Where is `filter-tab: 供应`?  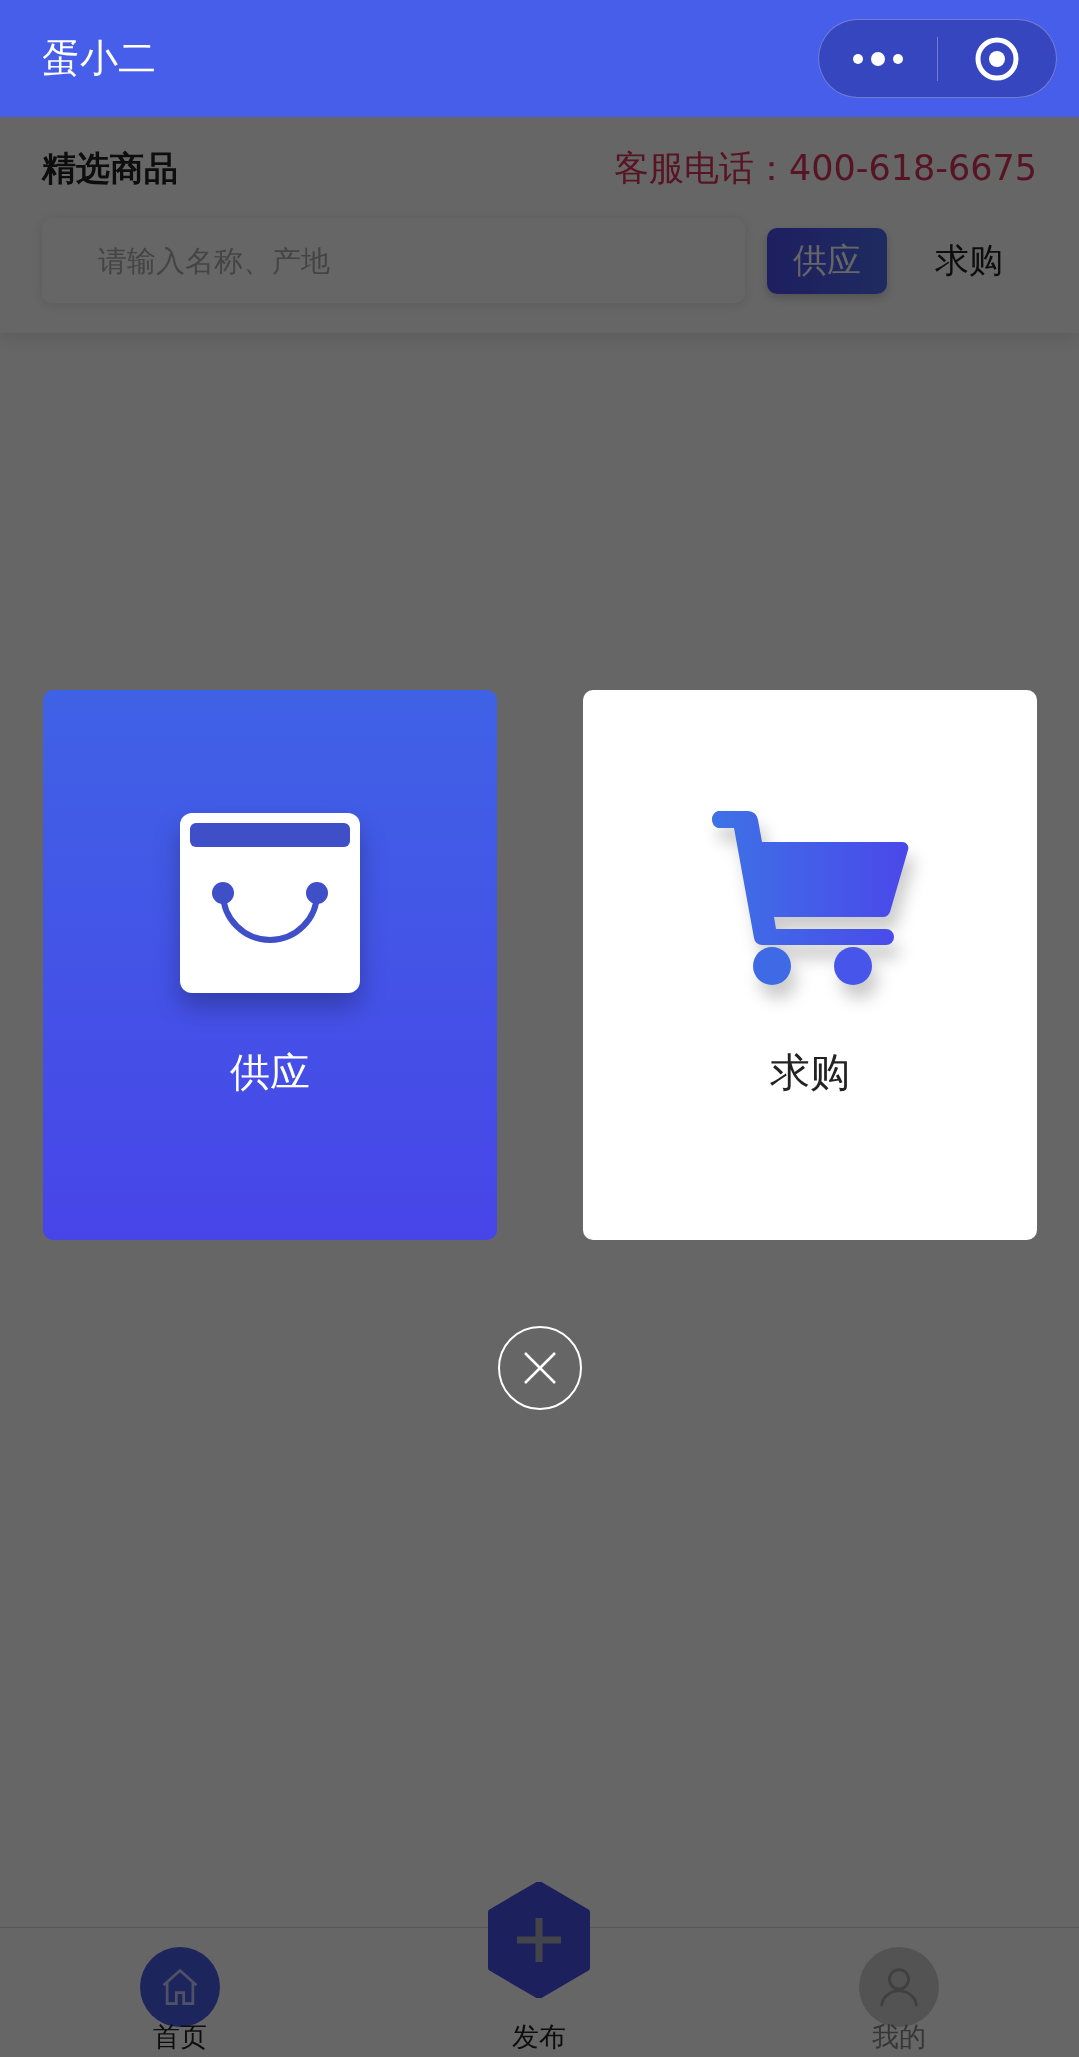 filter-tab: 供应 is located at coordinates (827, 260).